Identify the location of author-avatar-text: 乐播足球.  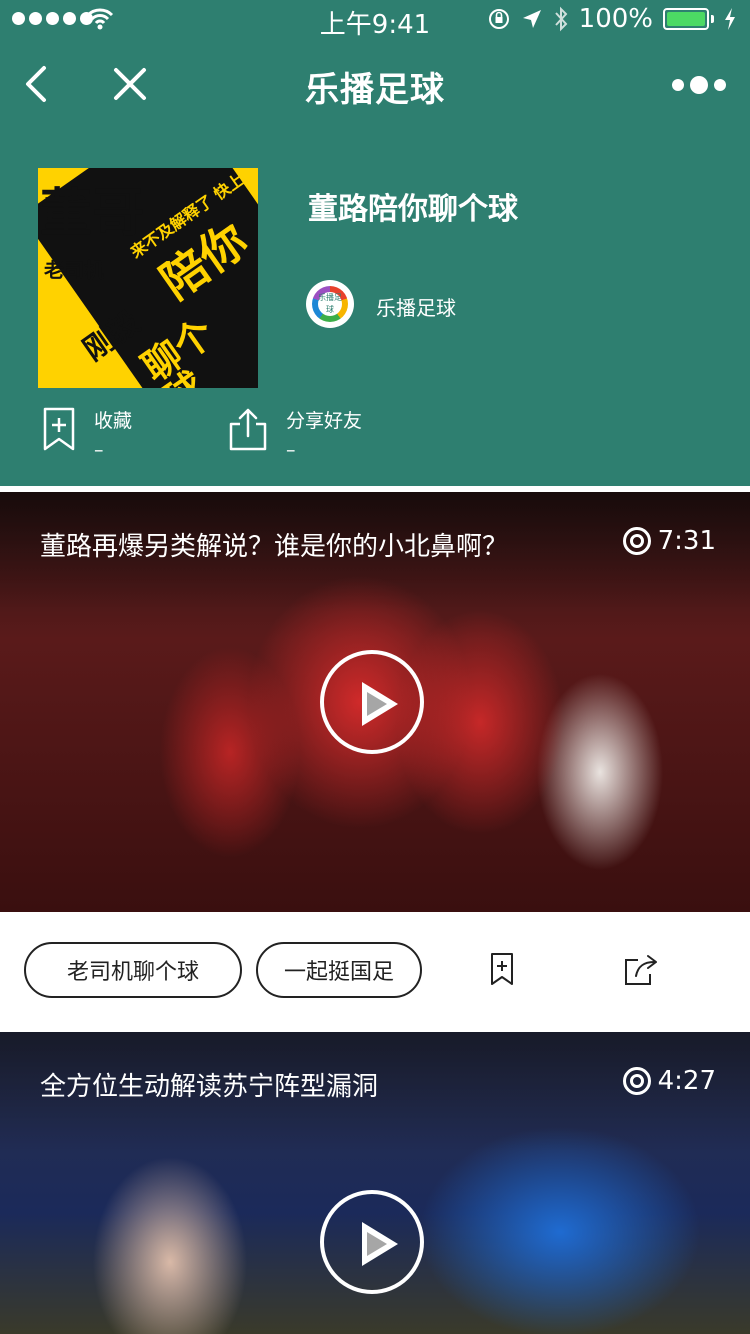
(330, 304).